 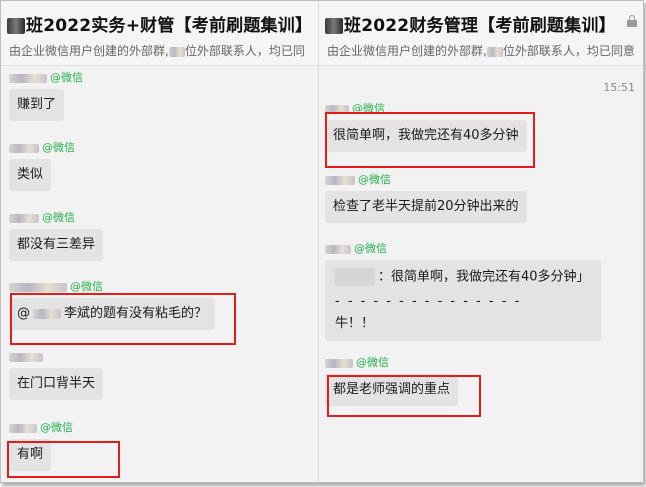 I want to click on chat-title-left: 班2022实务+财管【考前刷题集训】, so click(x=159, y=23).